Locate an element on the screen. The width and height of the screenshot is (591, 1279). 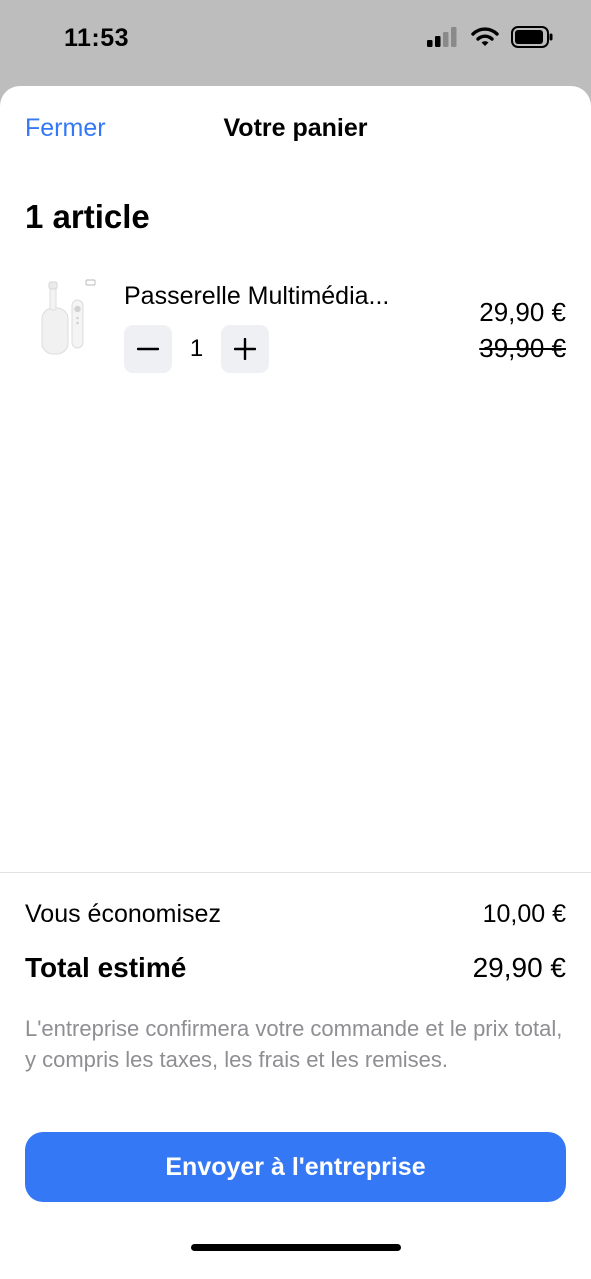
battery-icon is located at coordinates (532, 37).